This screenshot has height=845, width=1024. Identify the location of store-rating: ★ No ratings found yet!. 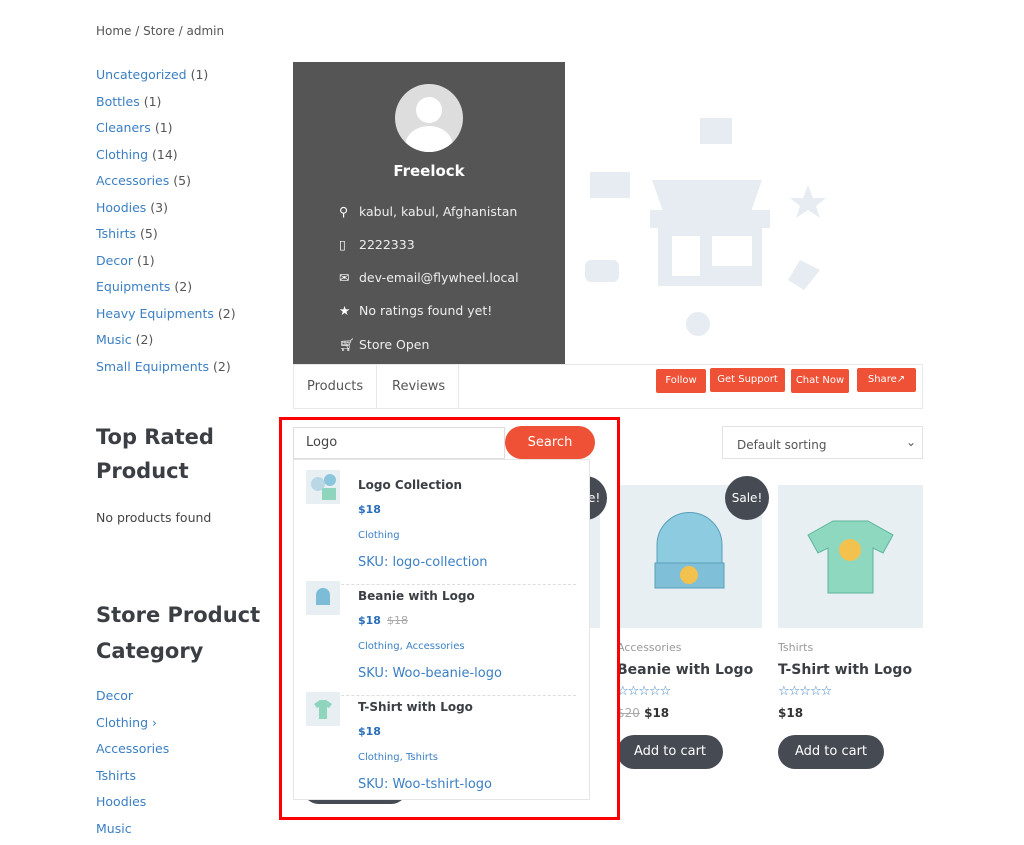
(416, 310).